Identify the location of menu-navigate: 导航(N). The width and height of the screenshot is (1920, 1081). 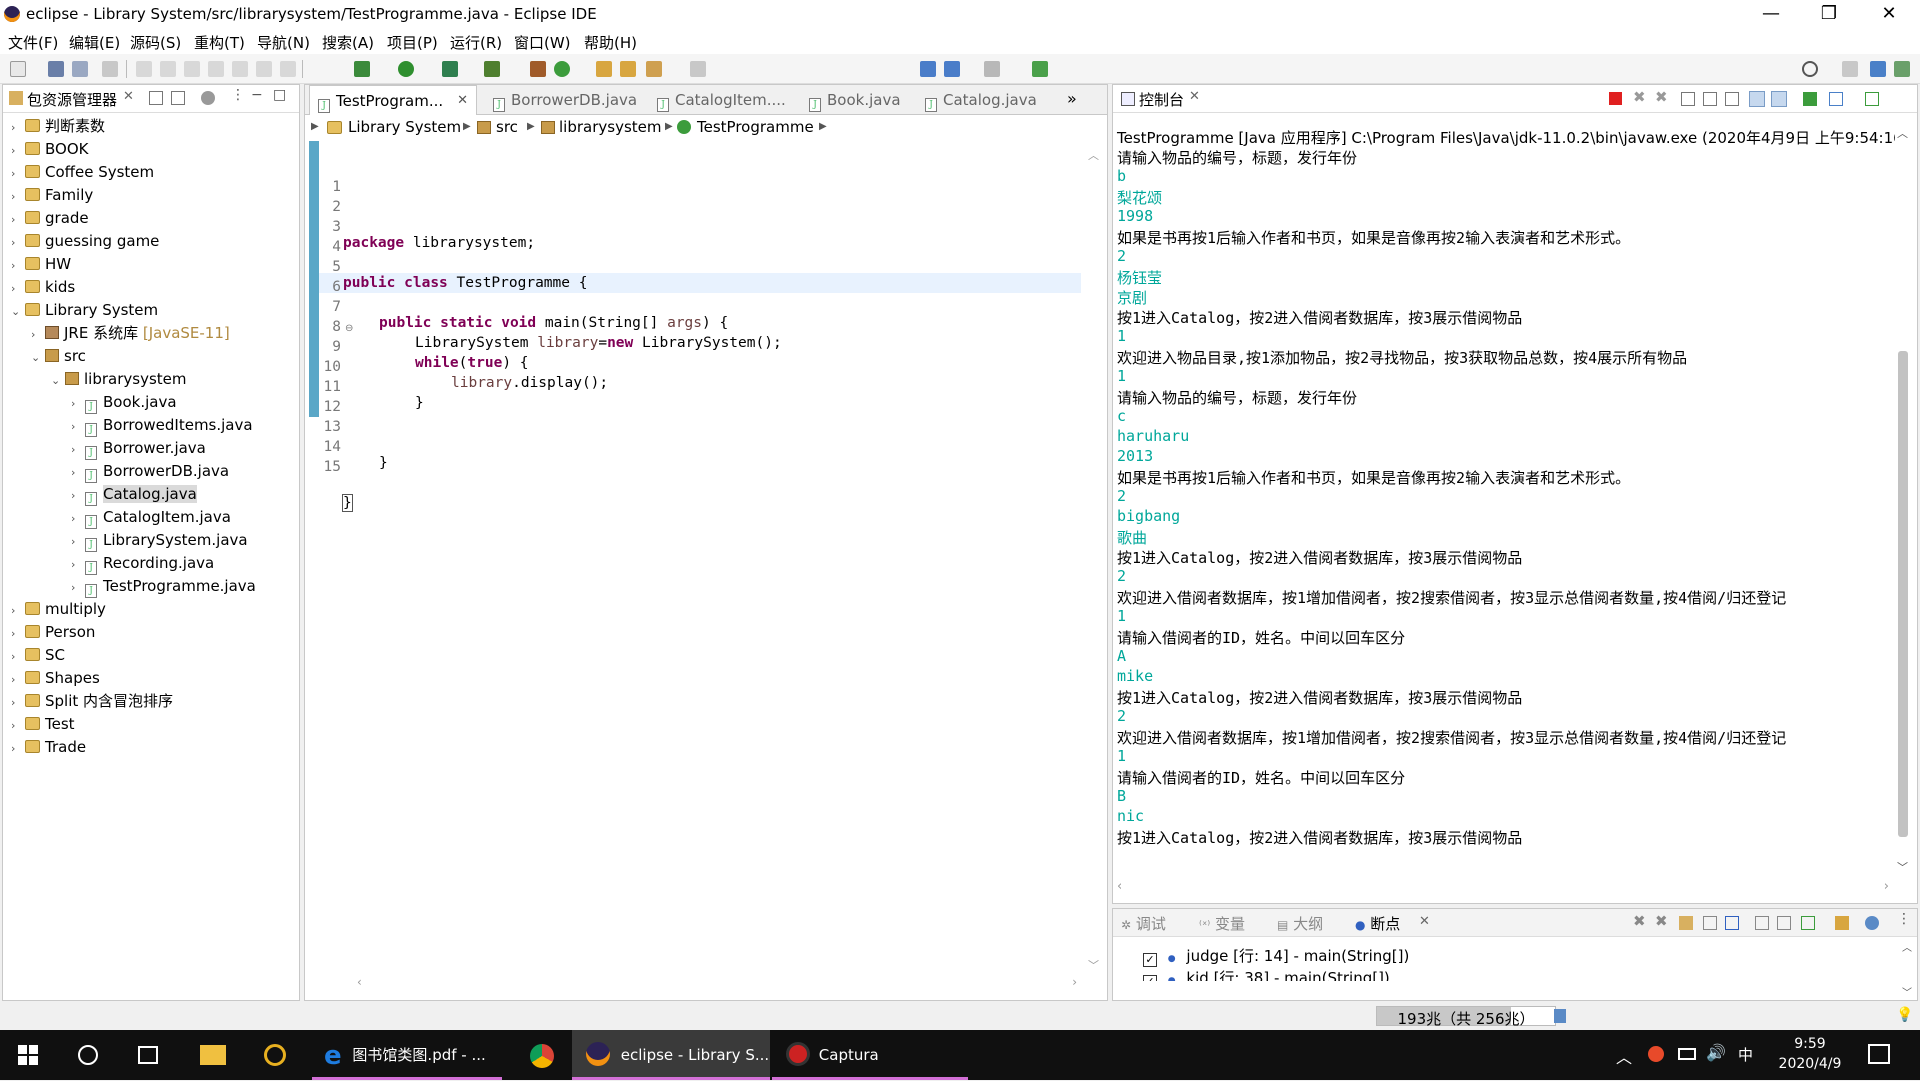
(283, 42).